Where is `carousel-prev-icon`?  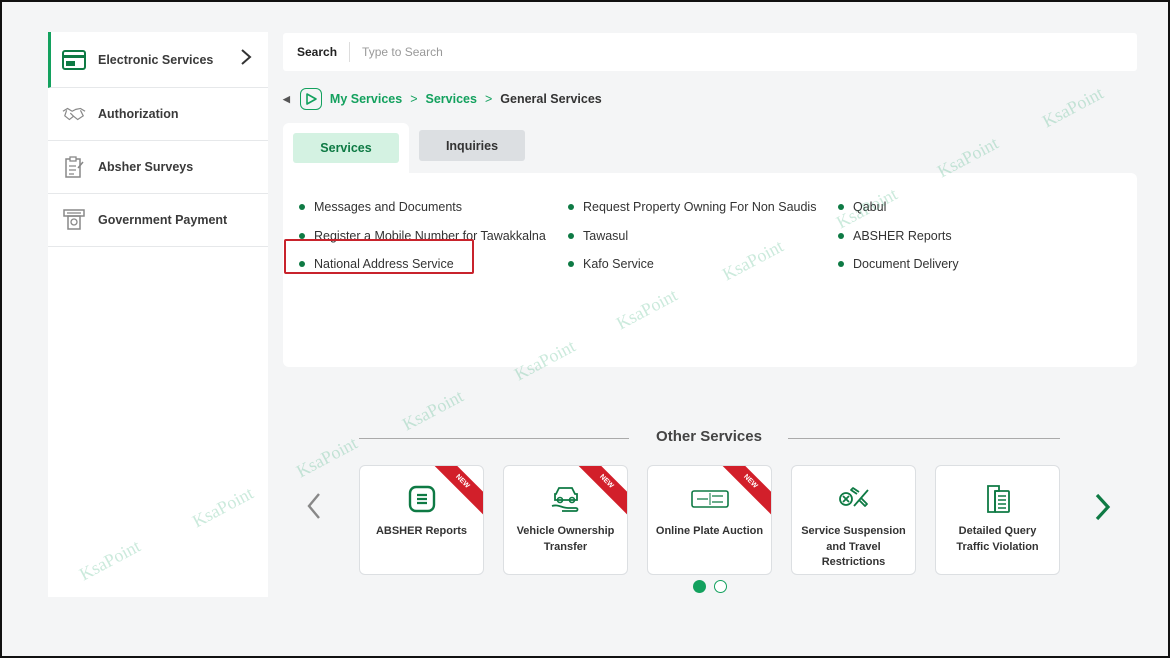
carousel-prev-icon is located at coordinates (314, 508).